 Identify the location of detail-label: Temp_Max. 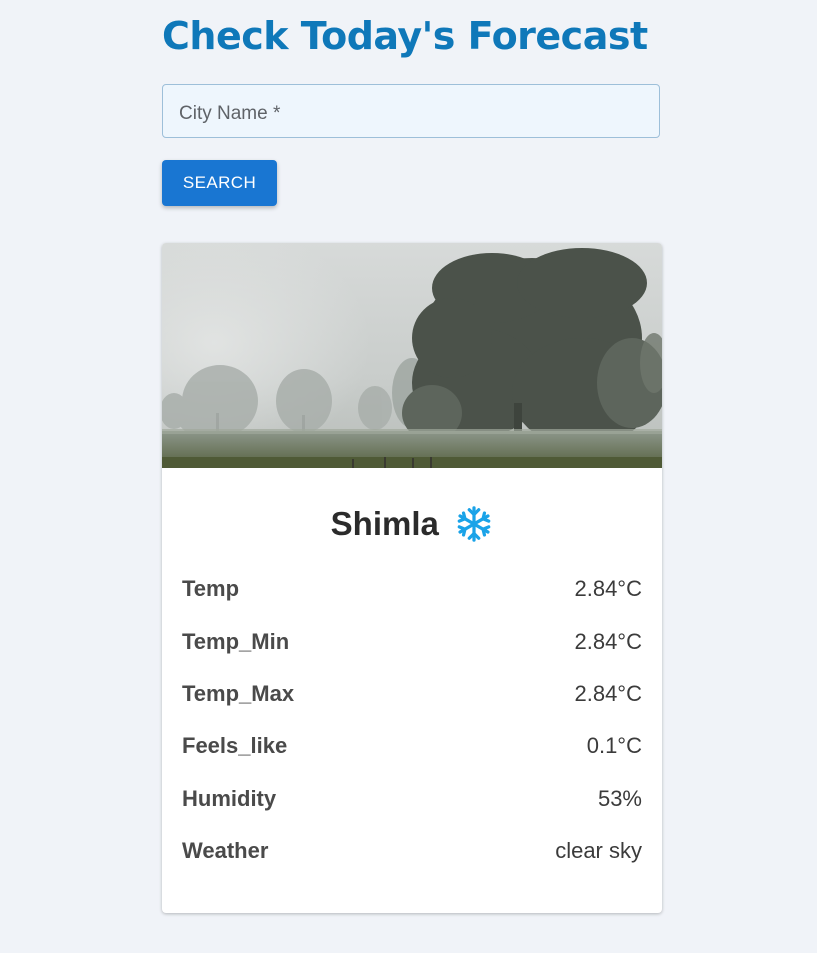
(238, 693).